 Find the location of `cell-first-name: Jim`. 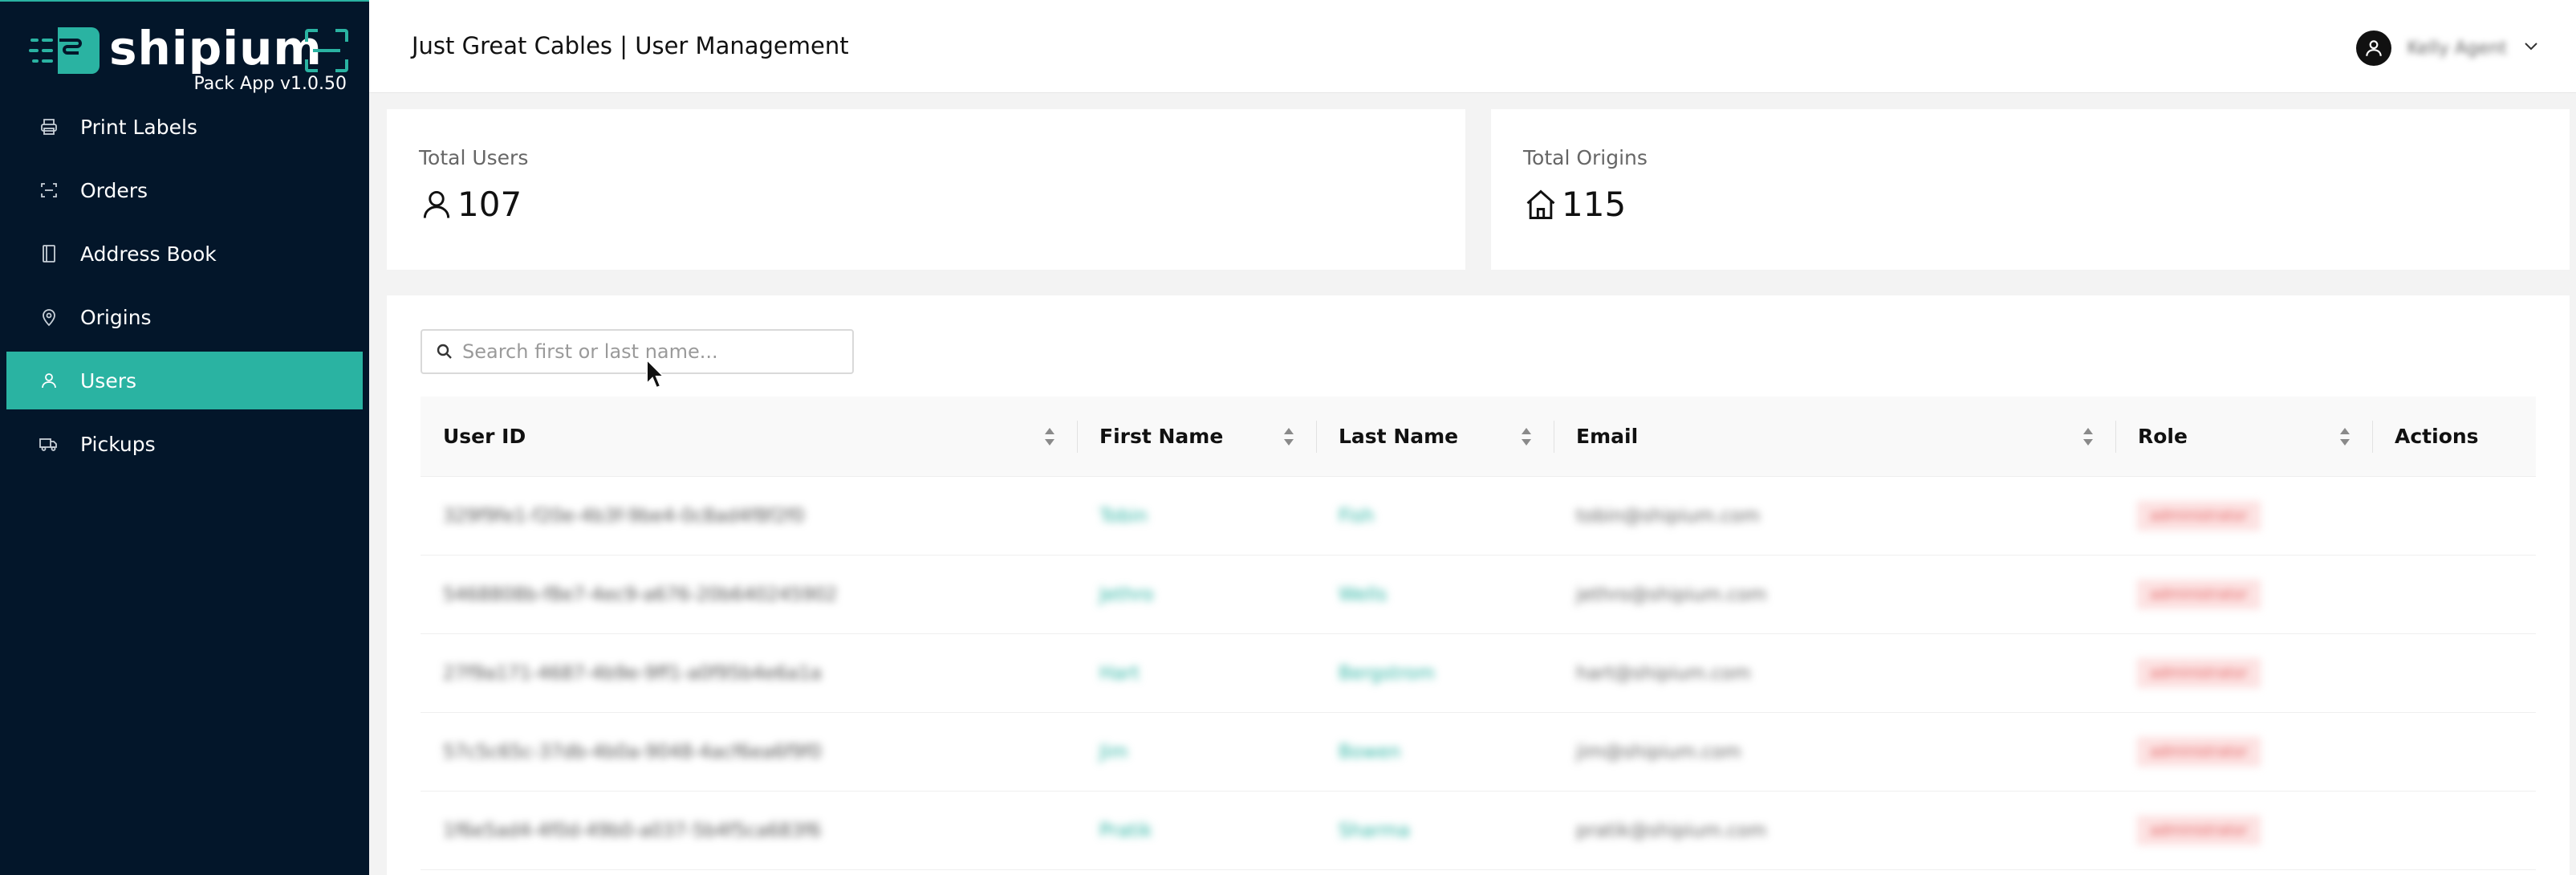

cell-first-name: Jim is located at coordinates (1196, 752).